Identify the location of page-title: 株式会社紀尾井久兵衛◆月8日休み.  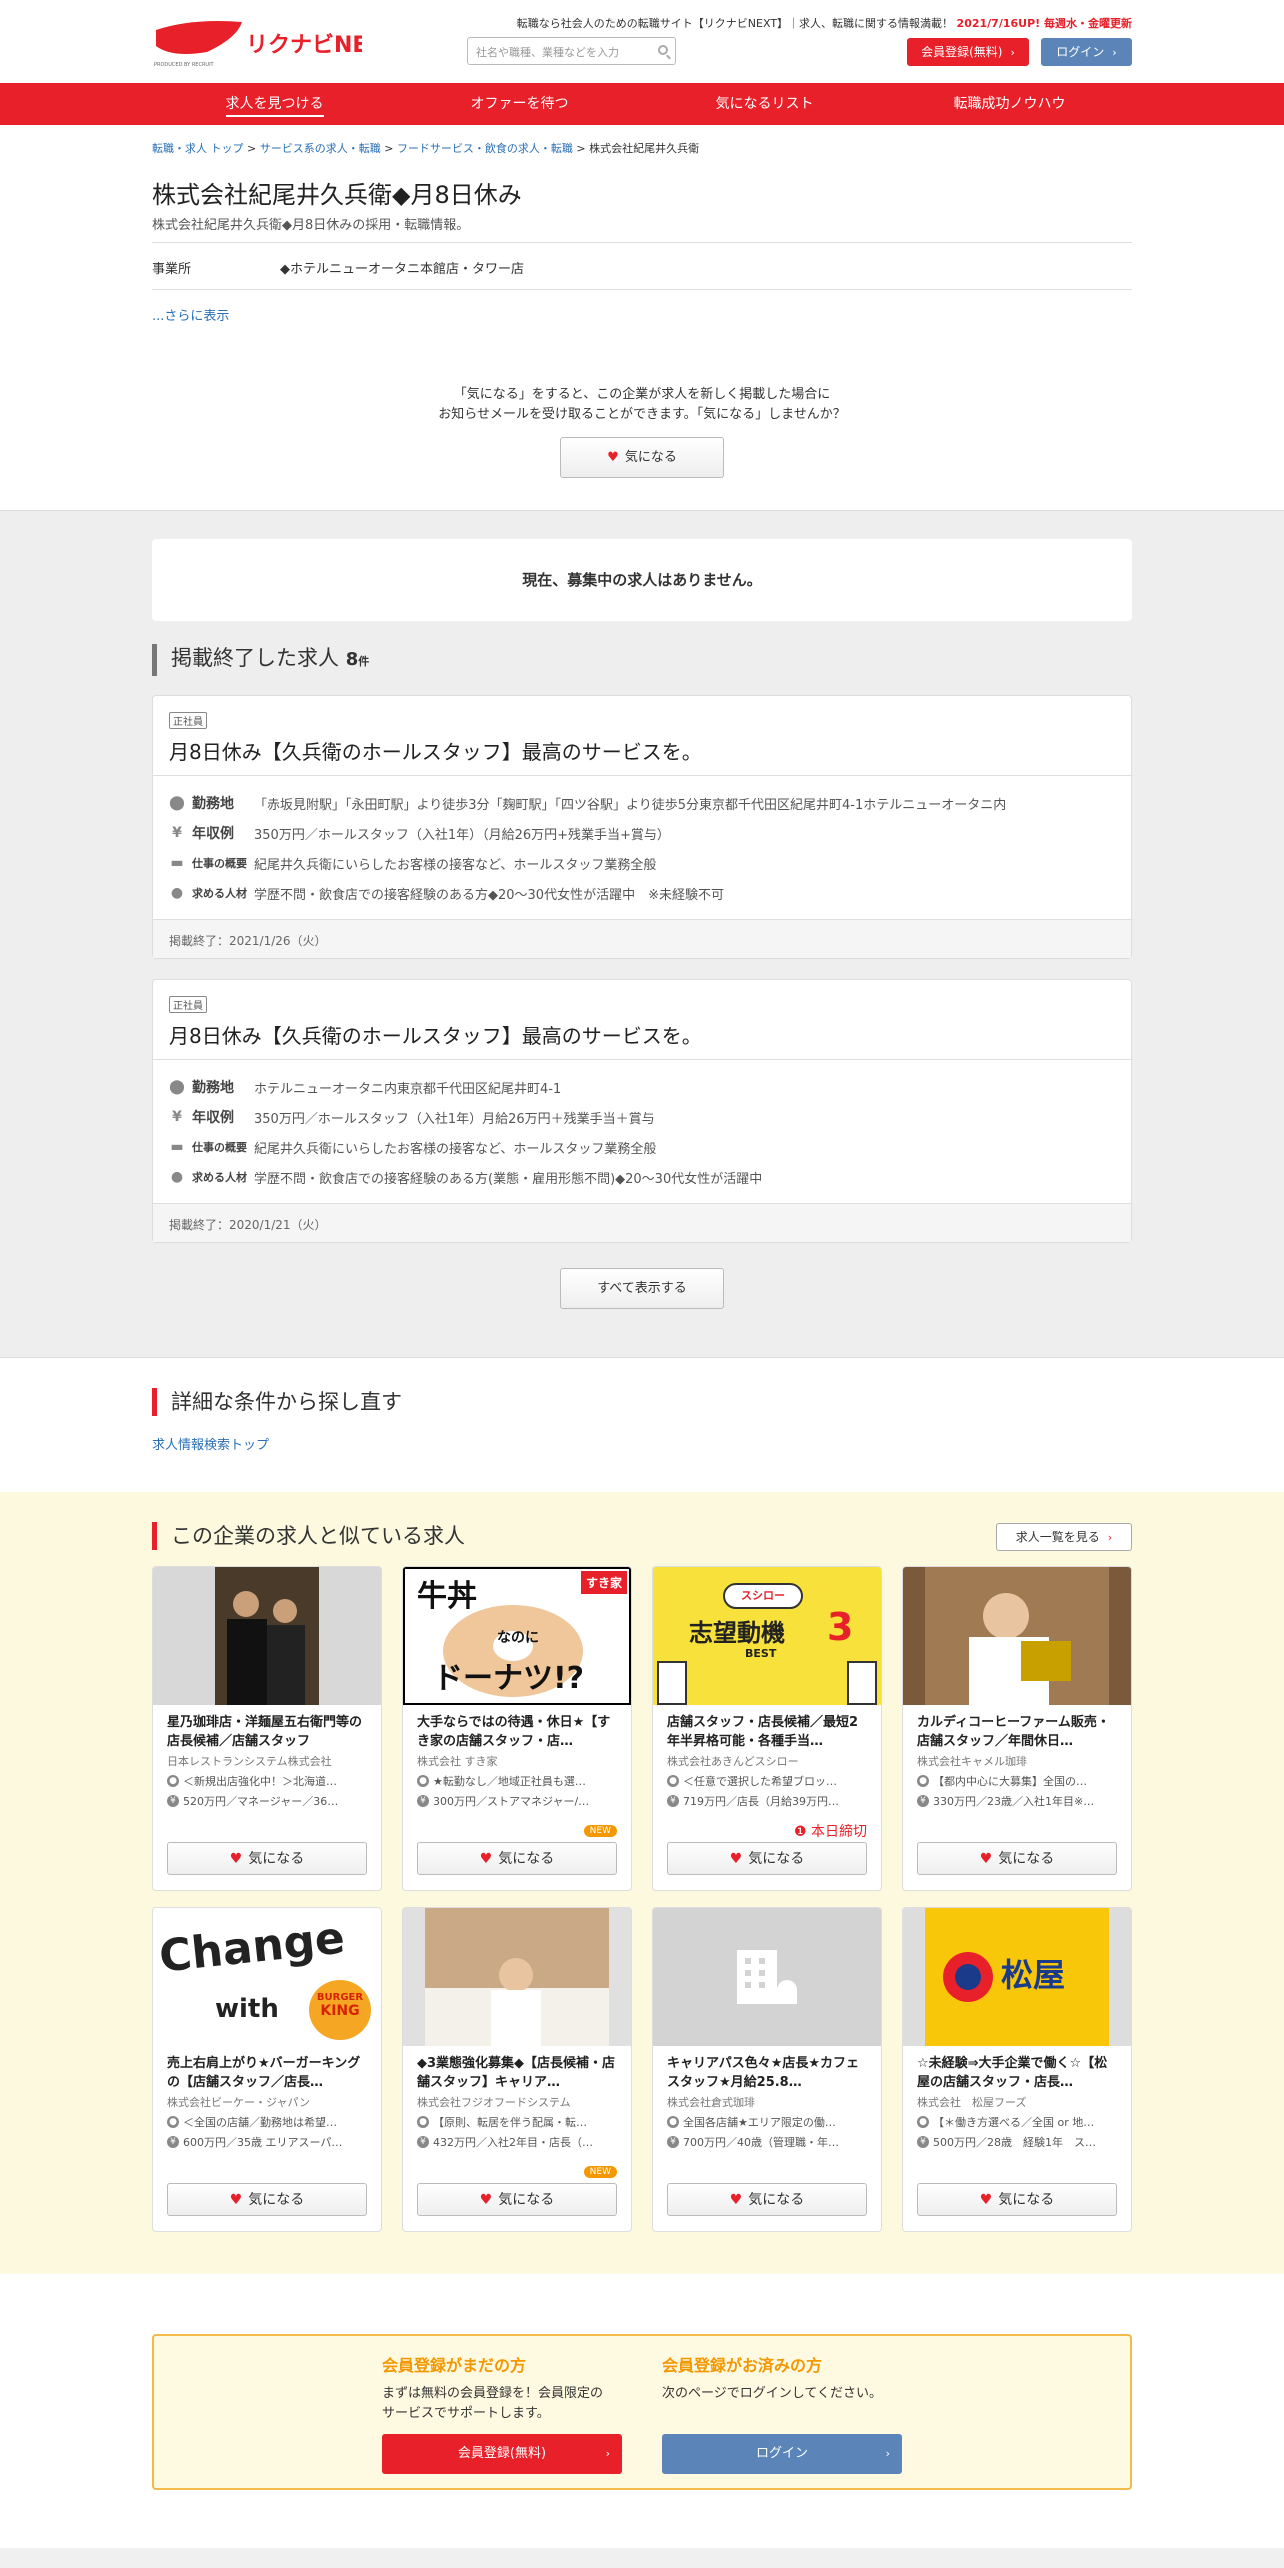
(337, 195).